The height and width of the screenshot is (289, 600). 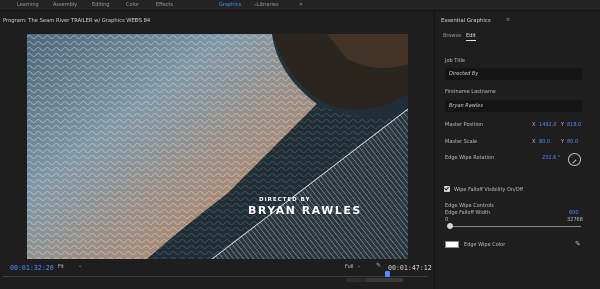 What do you see at coordinates (450, 226) in the screenshot?
I see `edge-falloff-slider-knob` at bounding box center [450, 226].